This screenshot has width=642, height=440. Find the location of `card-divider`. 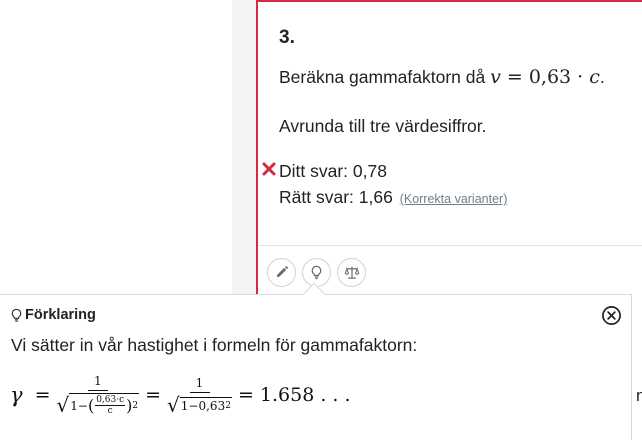

card-divider is located at coordinates (450, 245).